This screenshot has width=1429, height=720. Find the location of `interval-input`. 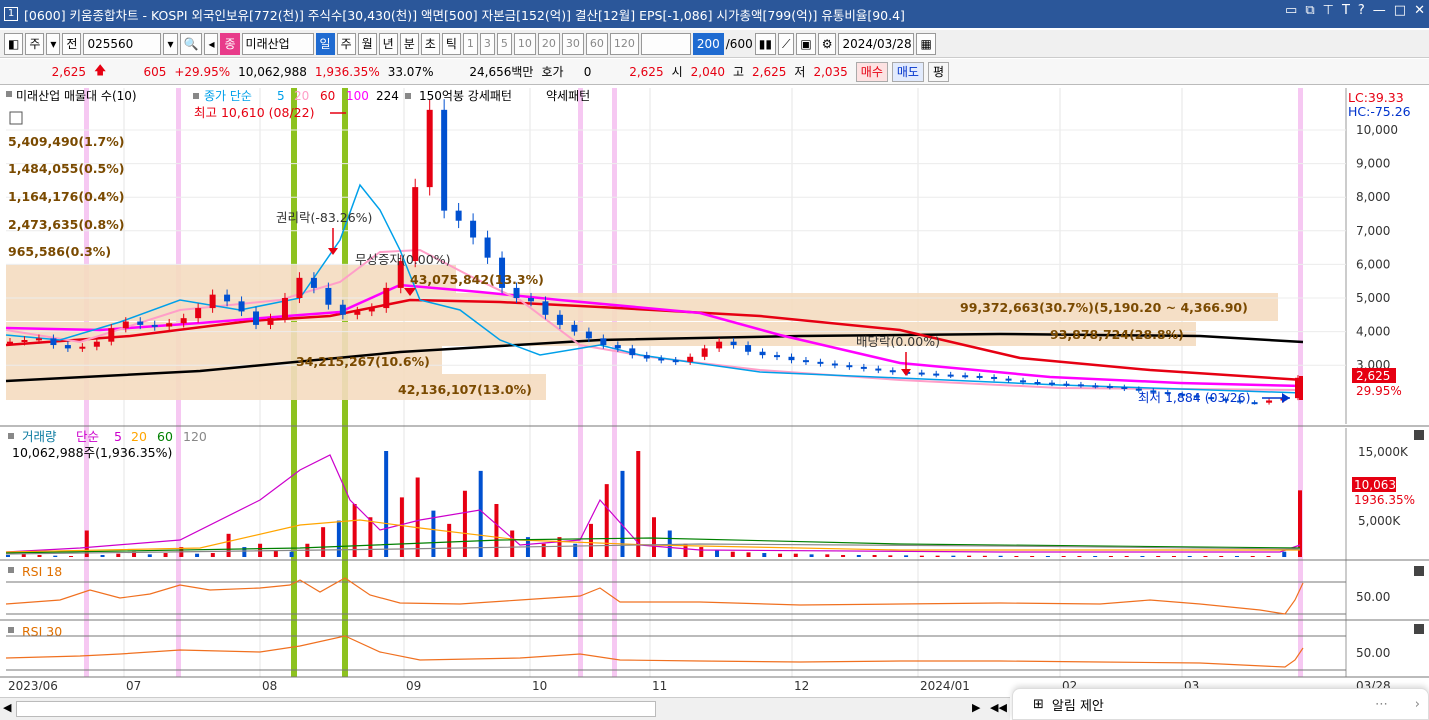

interval-input is located at coordinates (665, 43).